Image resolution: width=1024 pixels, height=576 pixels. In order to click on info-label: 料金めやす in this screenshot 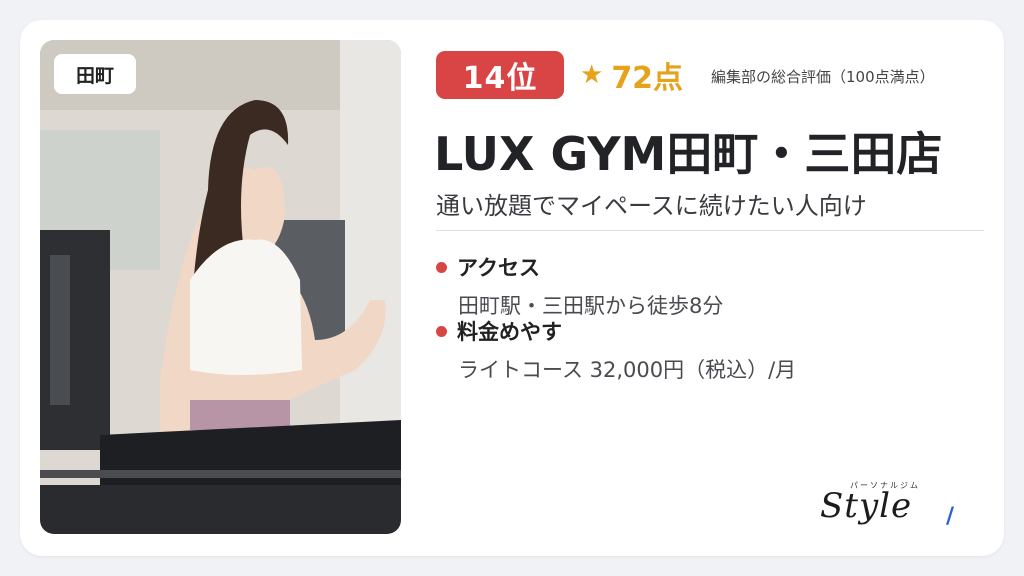, I will do `click(509, 332)`.